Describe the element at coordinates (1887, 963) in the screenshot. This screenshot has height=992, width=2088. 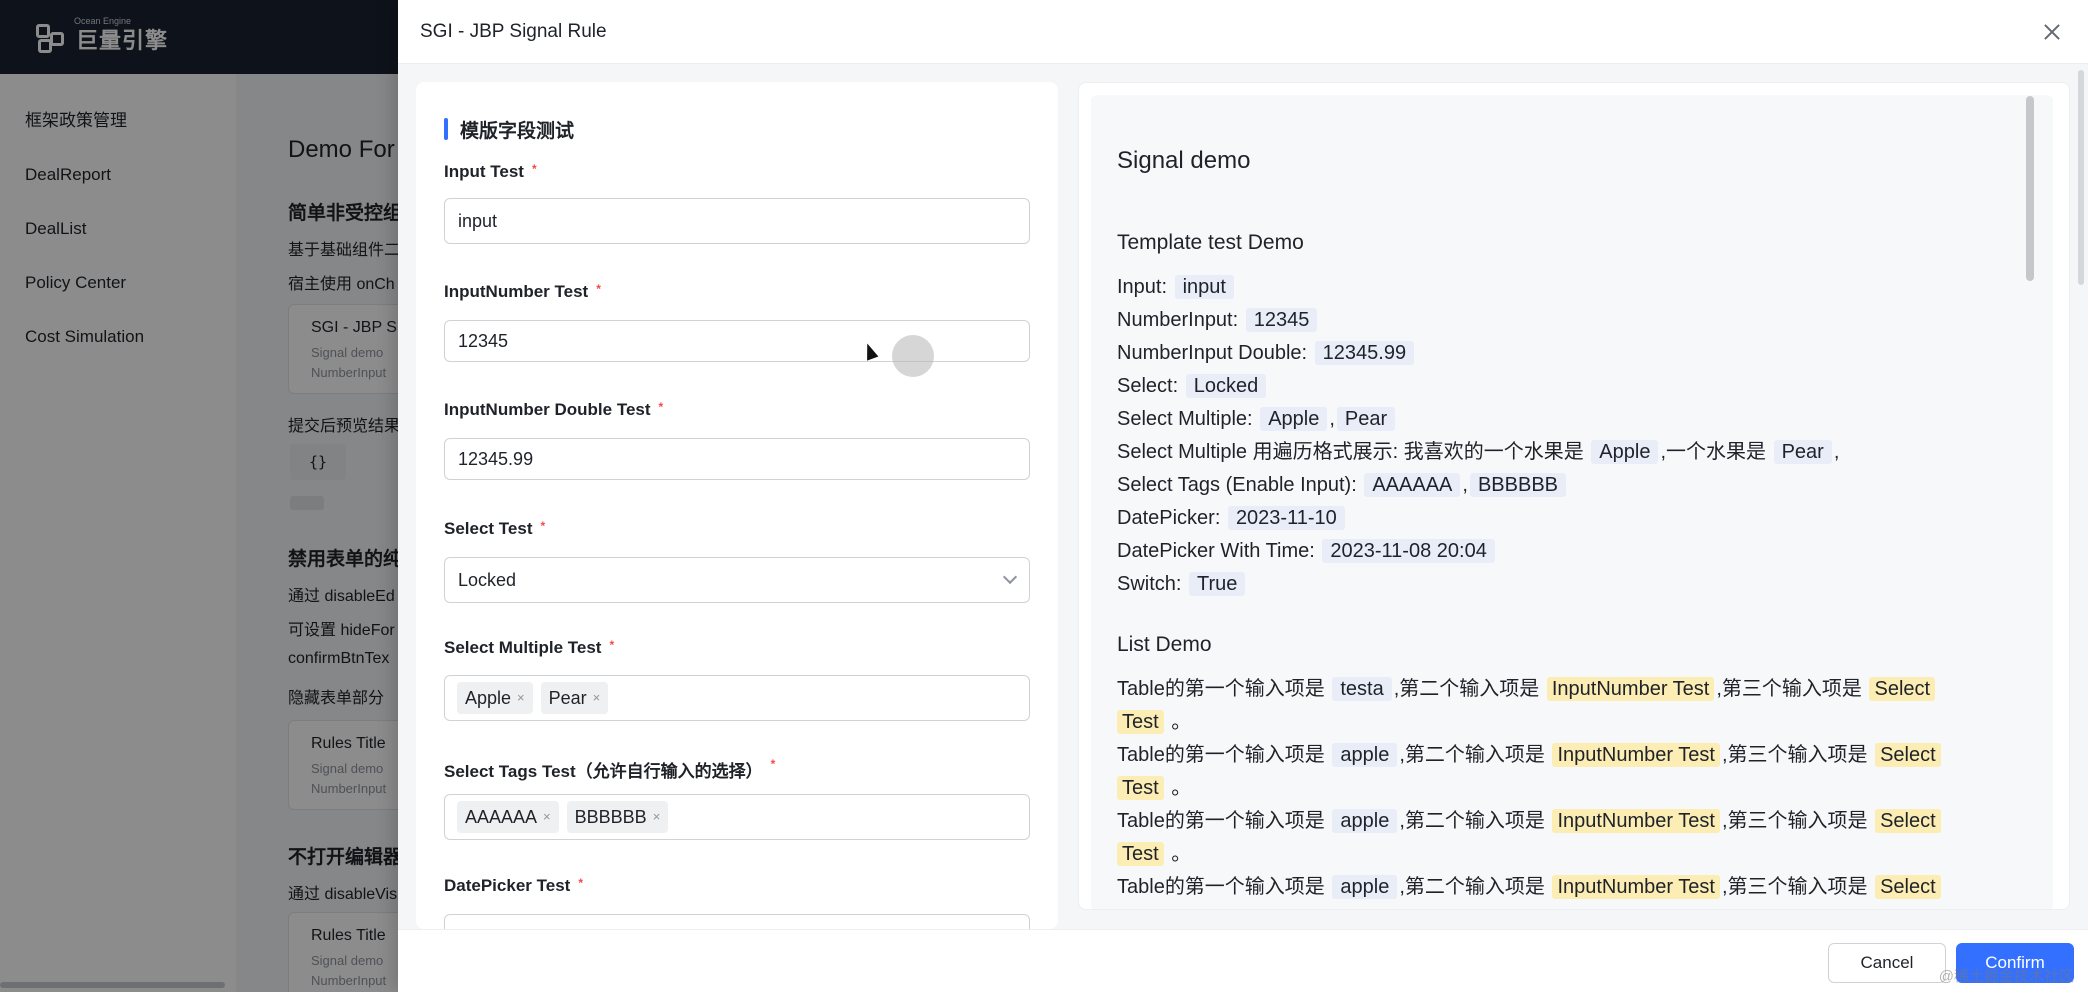
I see `cancel-button: Cancel` at that location.